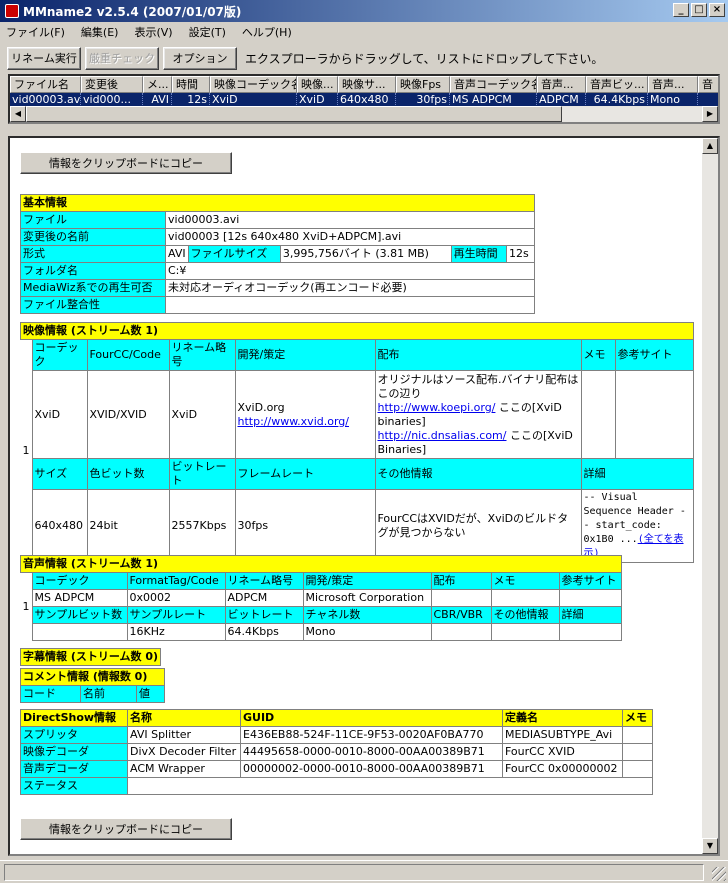 The image size is (728, 883). What do you see at coordinates (710, 146) in the screenshot?
I see `scroll-up-icon: ▲` at bounding box center [710, 146].